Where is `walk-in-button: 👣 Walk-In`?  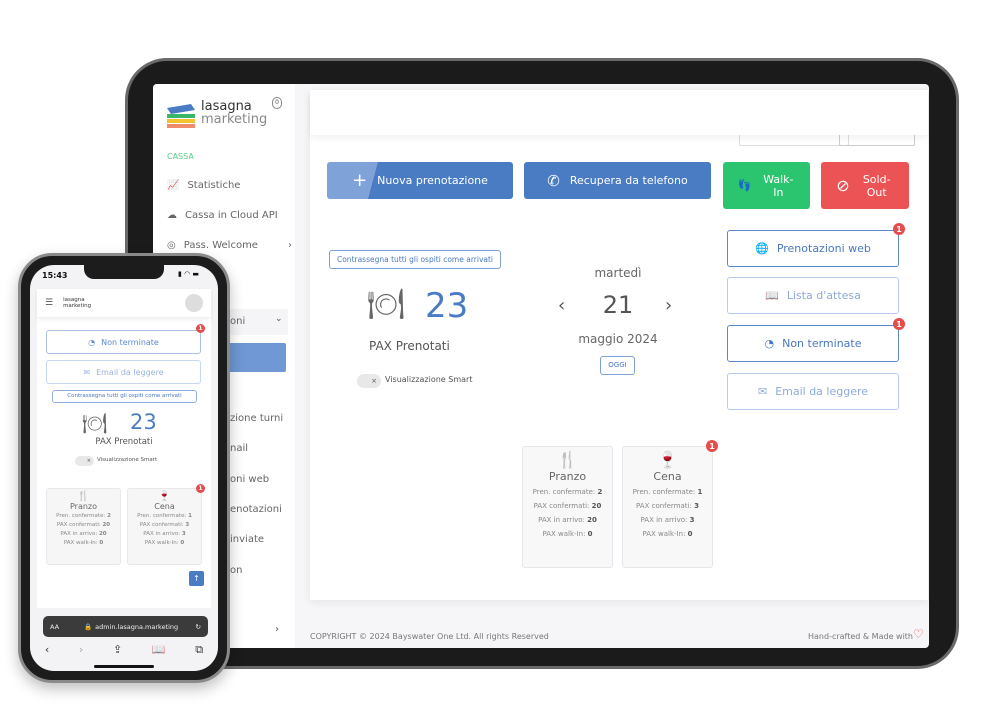 walk-in-button: 👣 Walk-In is located at coordinates (766, 185).